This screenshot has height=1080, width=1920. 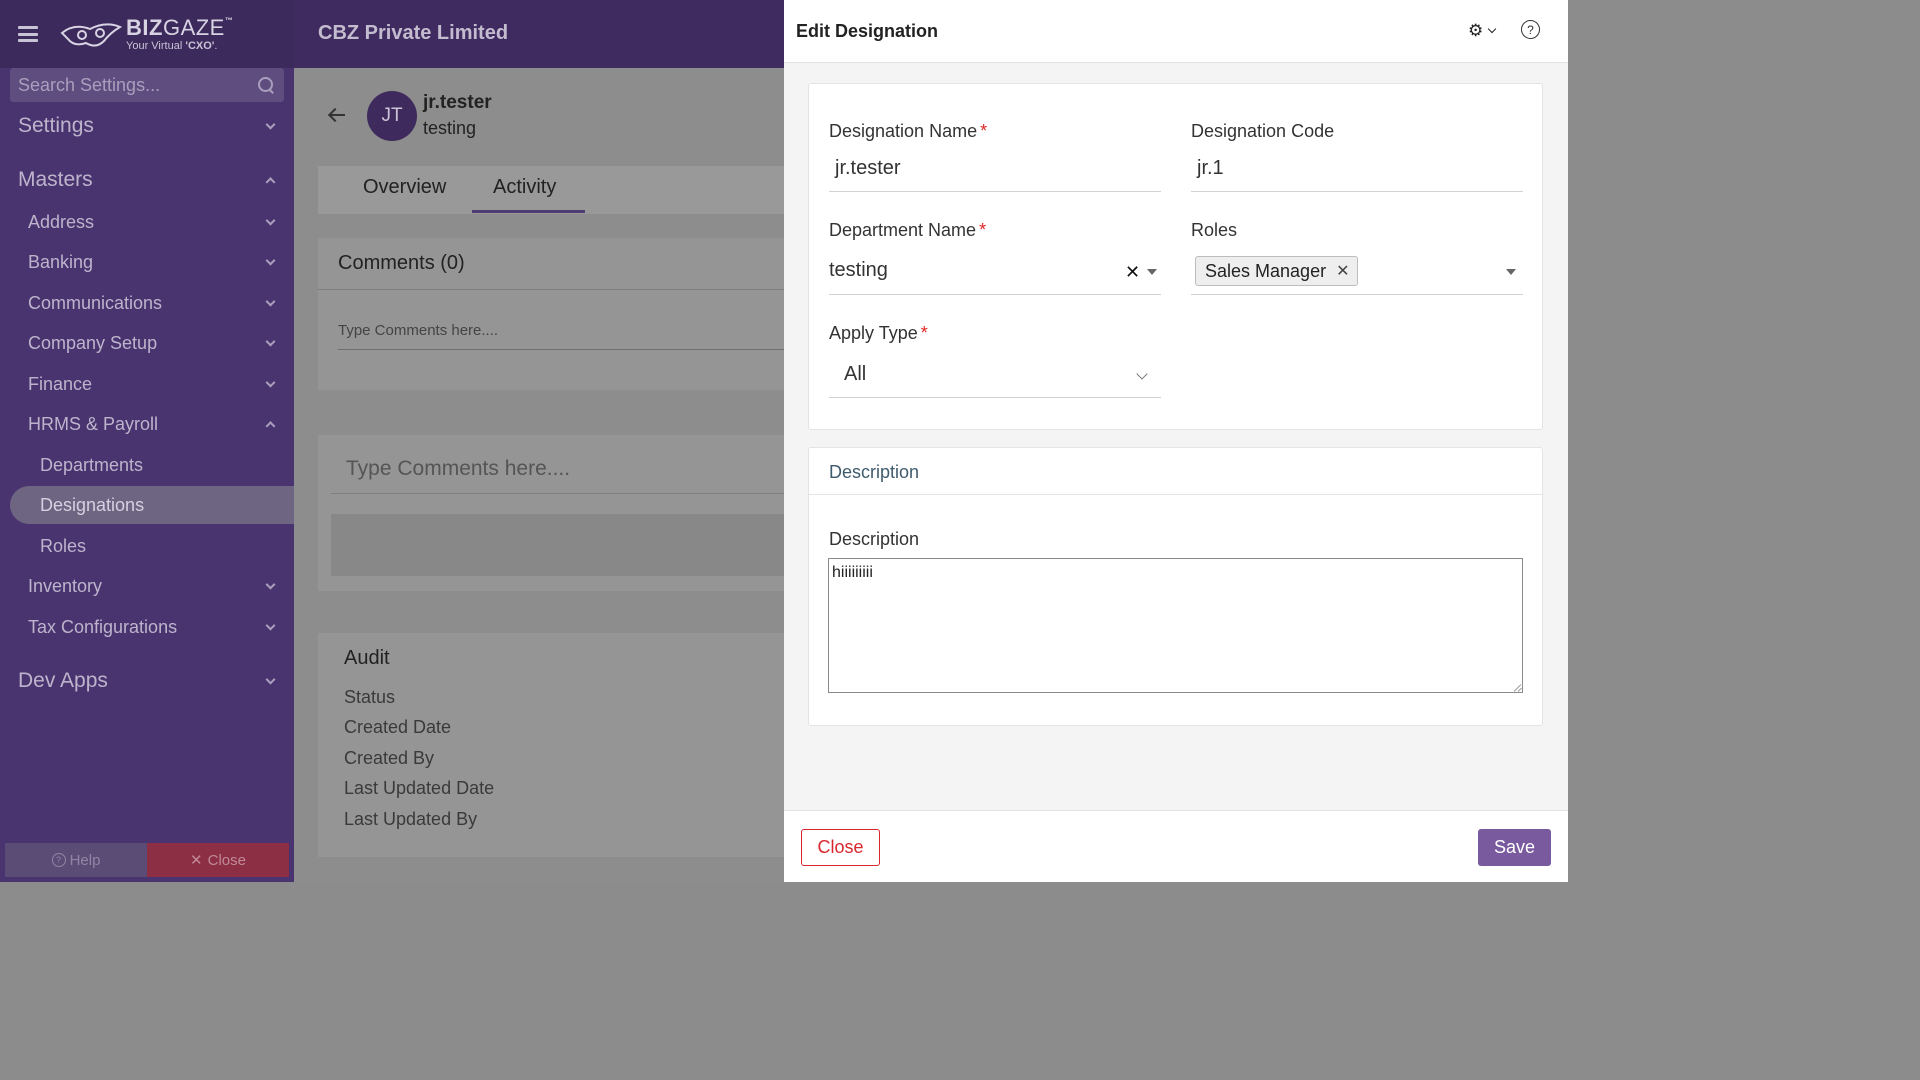 I want to click on sidebar-item-label: Roles, so click(x=63, y=545).